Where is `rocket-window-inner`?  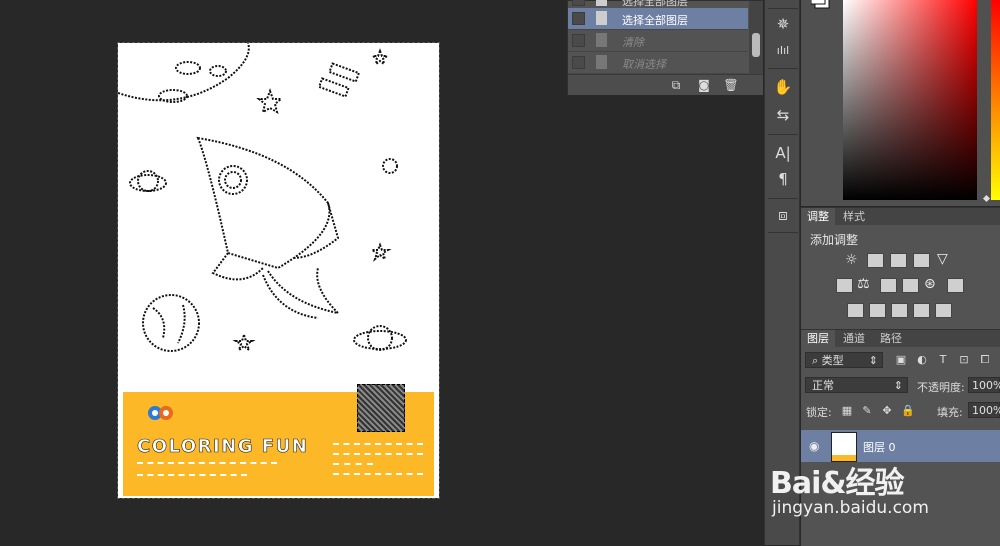 rocket-window-inner is located at coordinates (233, 180).